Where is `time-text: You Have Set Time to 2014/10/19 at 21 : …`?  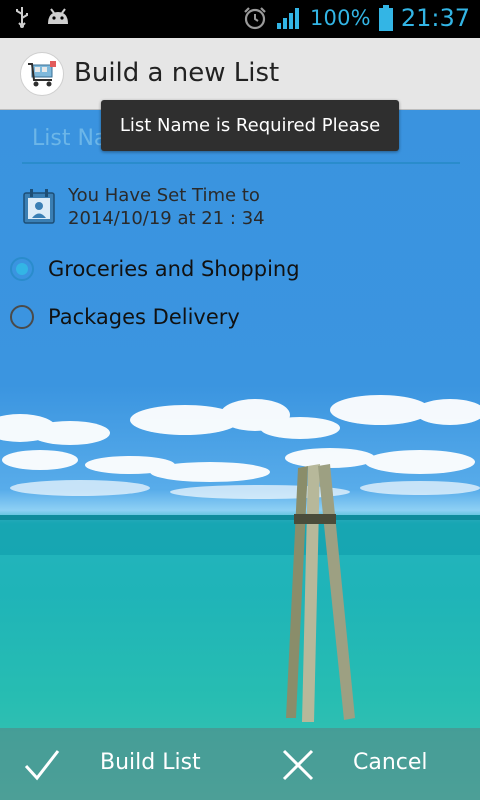
time-text: You Have Set Time to 2014/10/19 at 21 : … is located at coordinates (166, 207).